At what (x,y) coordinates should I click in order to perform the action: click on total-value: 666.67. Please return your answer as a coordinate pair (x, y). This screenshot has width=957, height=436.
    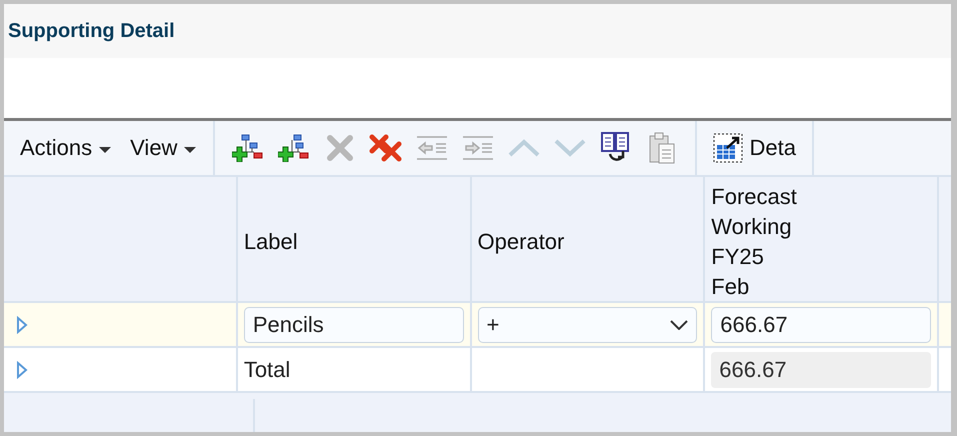
    Looking at the image, I should click on (821, 370).